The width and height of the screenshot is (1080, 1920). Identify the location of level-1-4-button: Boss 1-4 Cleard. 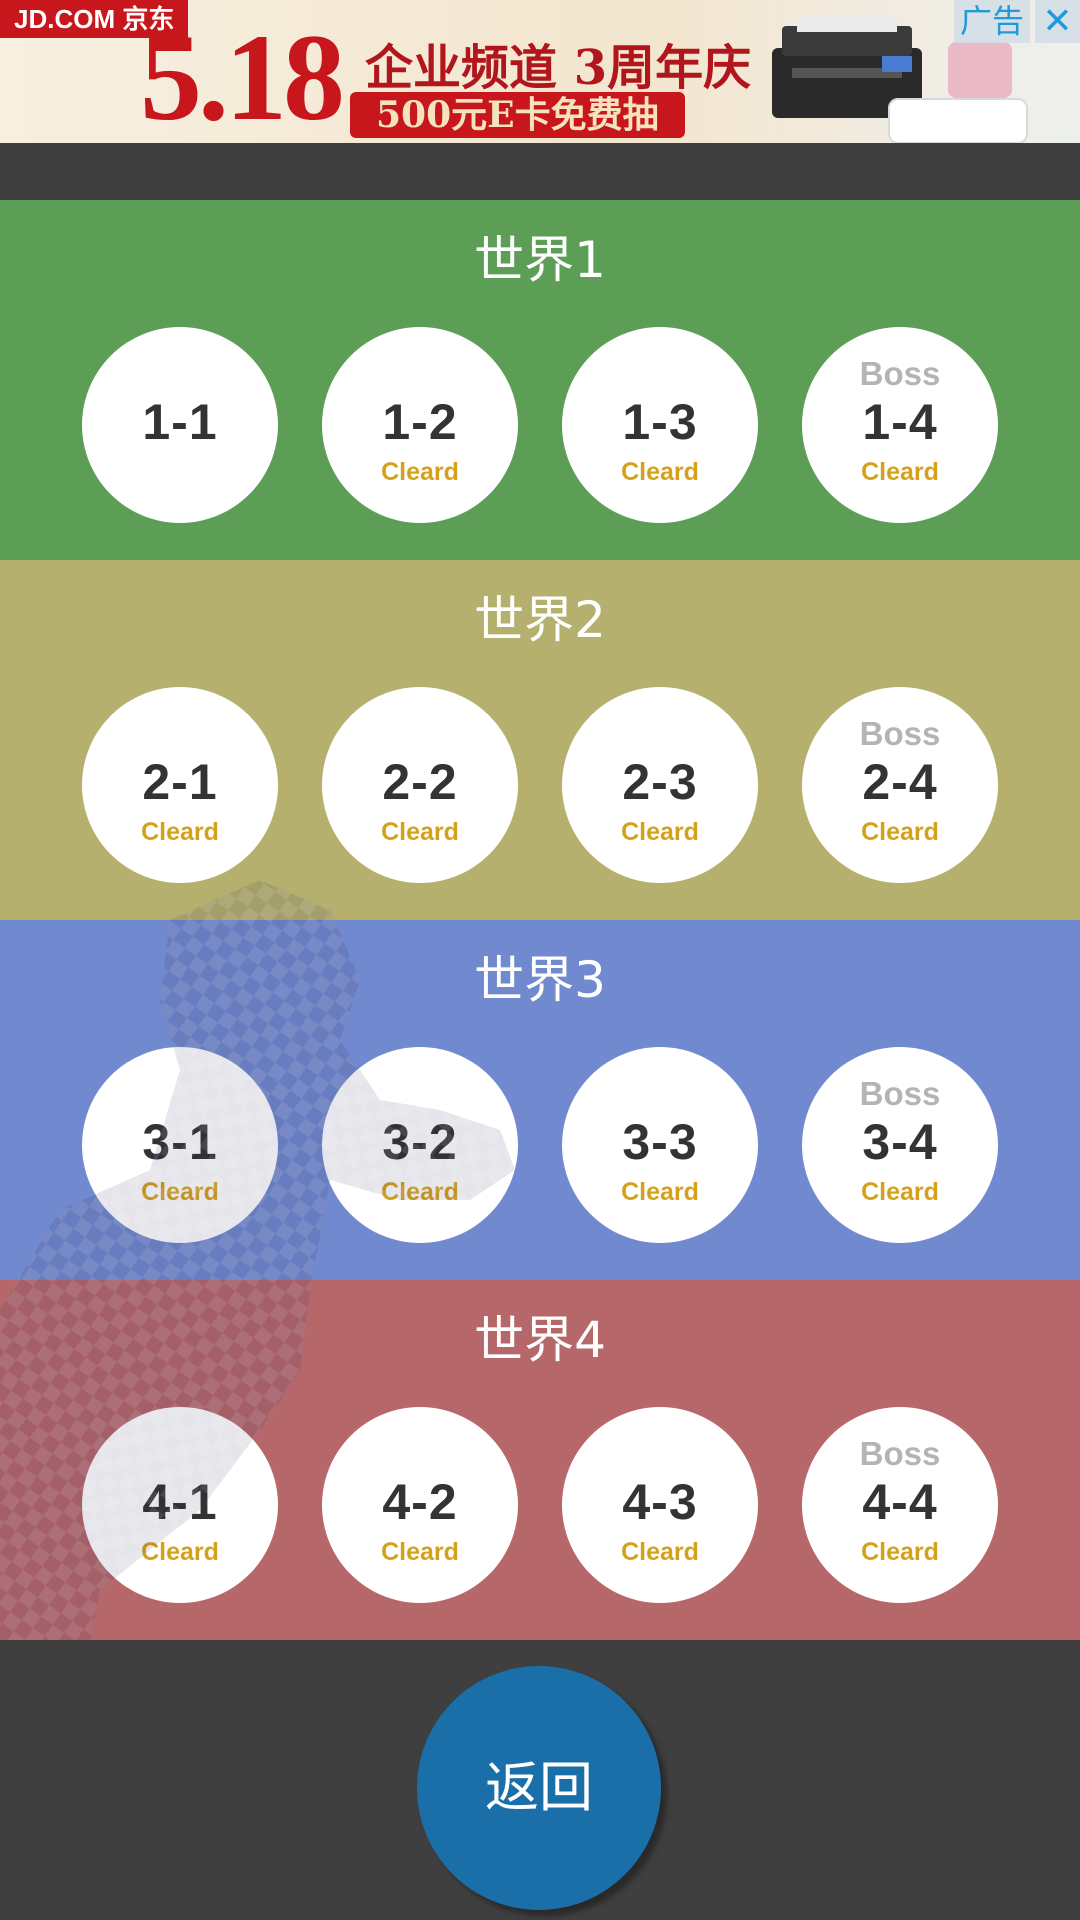
(900, 425).